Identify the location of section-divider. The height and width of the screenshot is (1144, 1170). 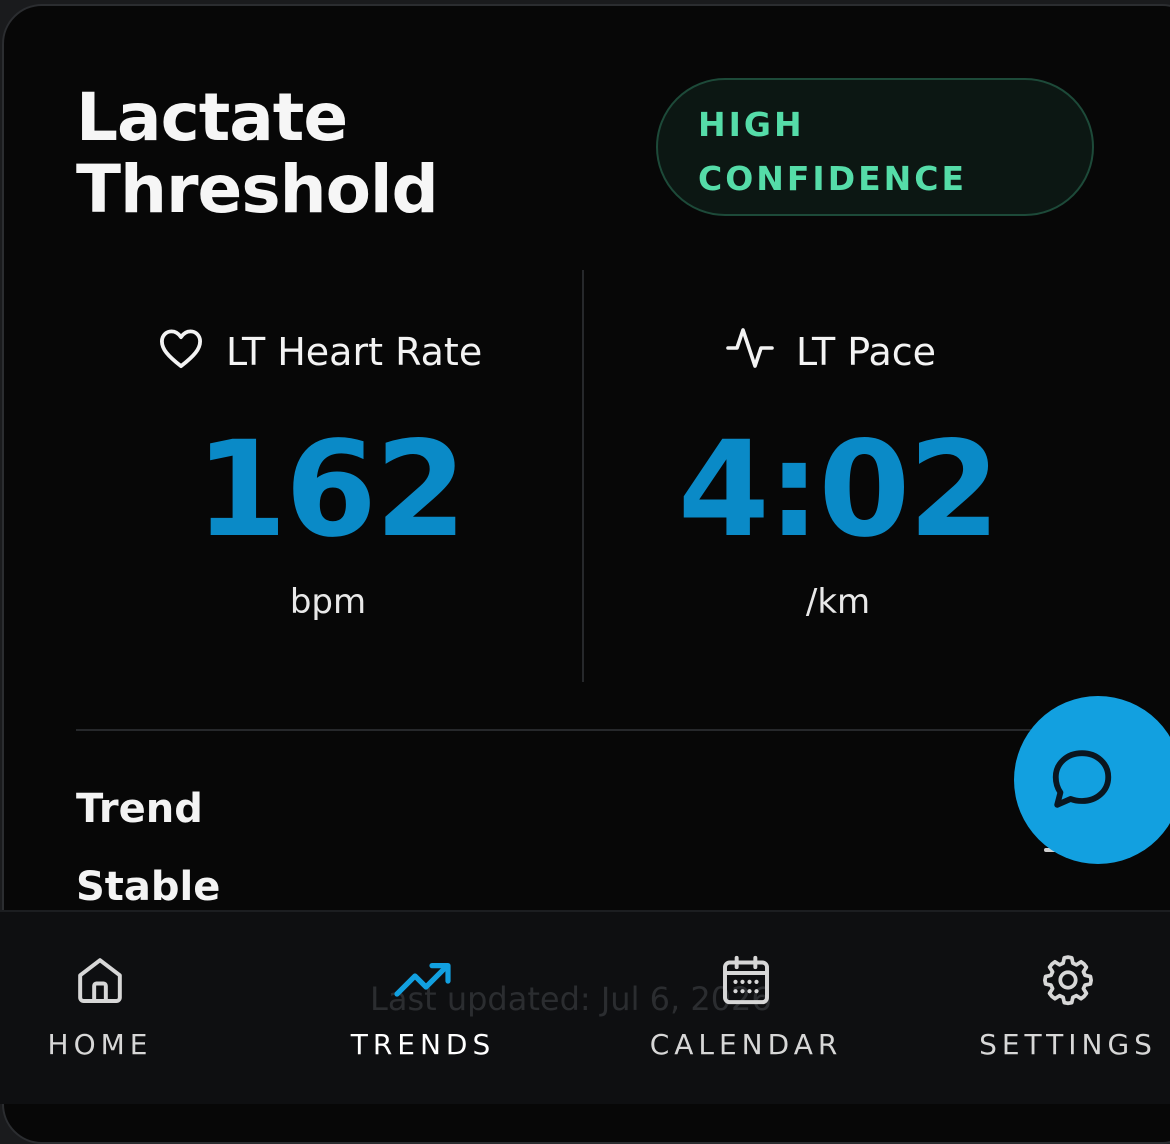
(576, 730).